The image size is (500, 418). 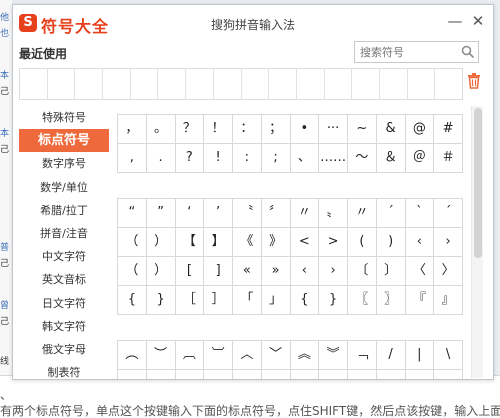 I want to click on symbol-cell: |, so click(x=420, y=355).